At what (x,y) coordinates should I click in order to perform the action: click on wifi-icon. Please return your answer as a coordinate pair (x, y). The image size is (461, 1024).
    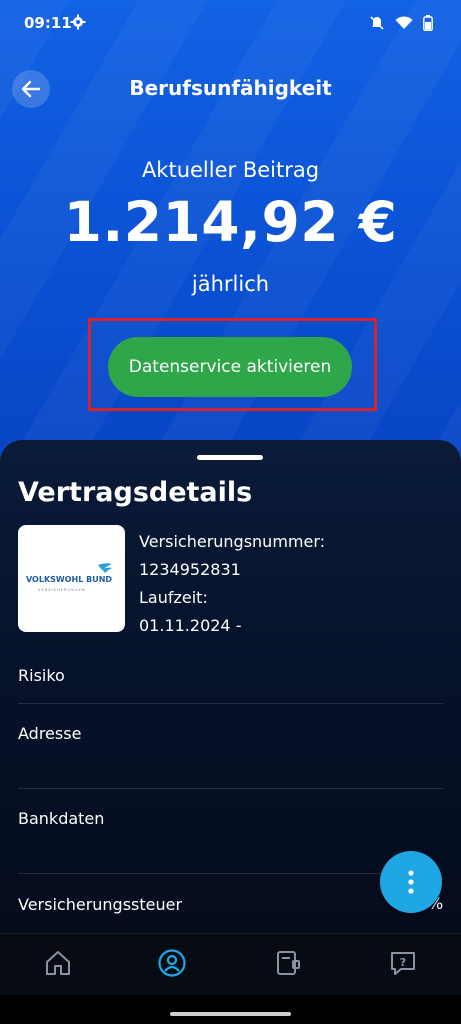
    Looking at the image, I should click on (404, 22).